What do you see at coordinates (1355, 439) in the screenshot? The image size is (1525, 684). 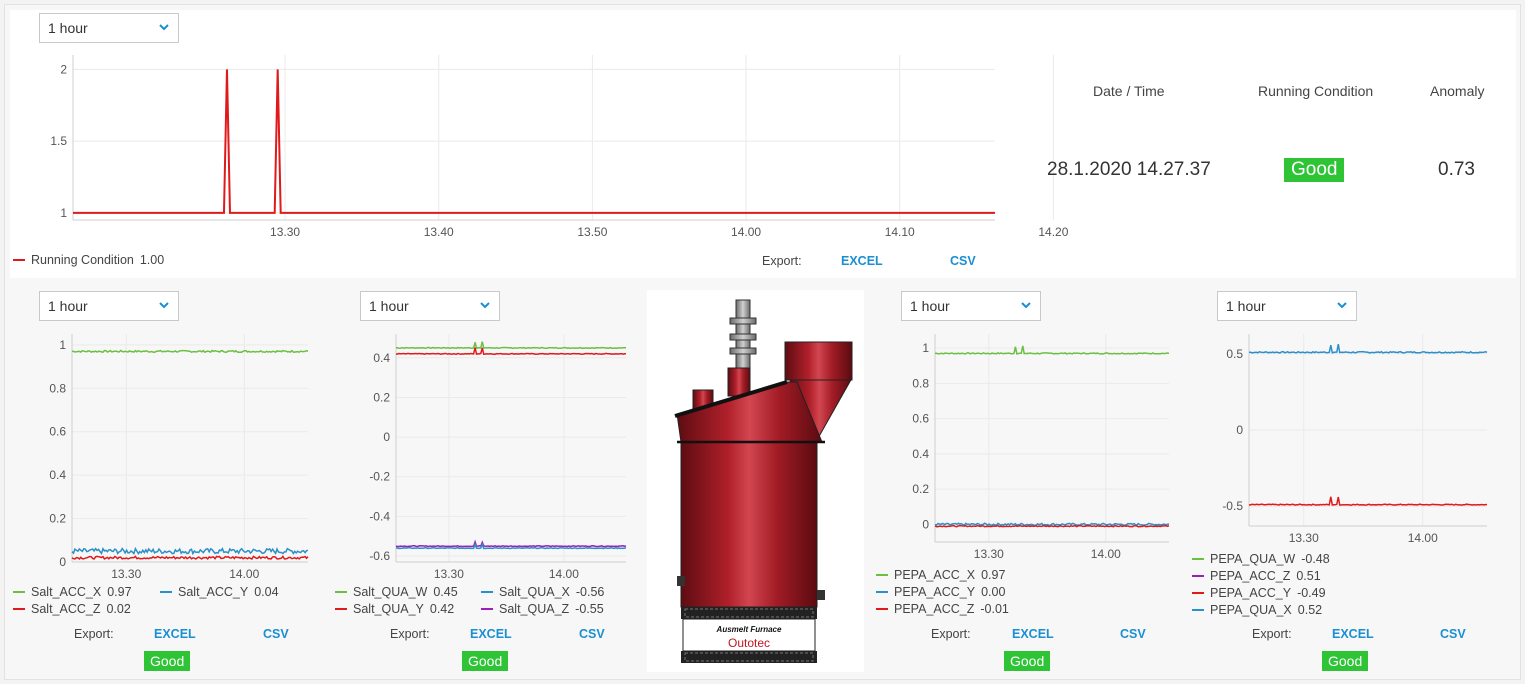 I see `sensor-chart: -0.5 0 0.5 13.30 14.00` at bounding box center [1355, 439].